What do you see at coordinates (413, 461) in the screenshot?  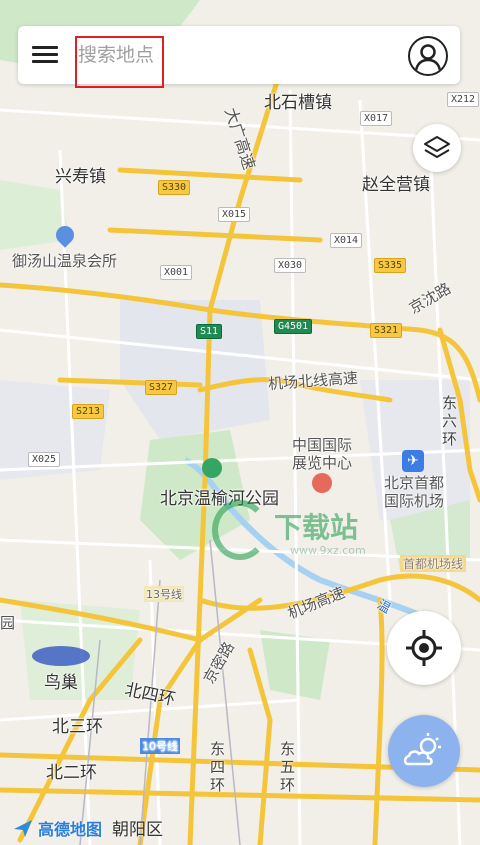 I see `airport-icon: ✈` at bounding box center [413, 461].